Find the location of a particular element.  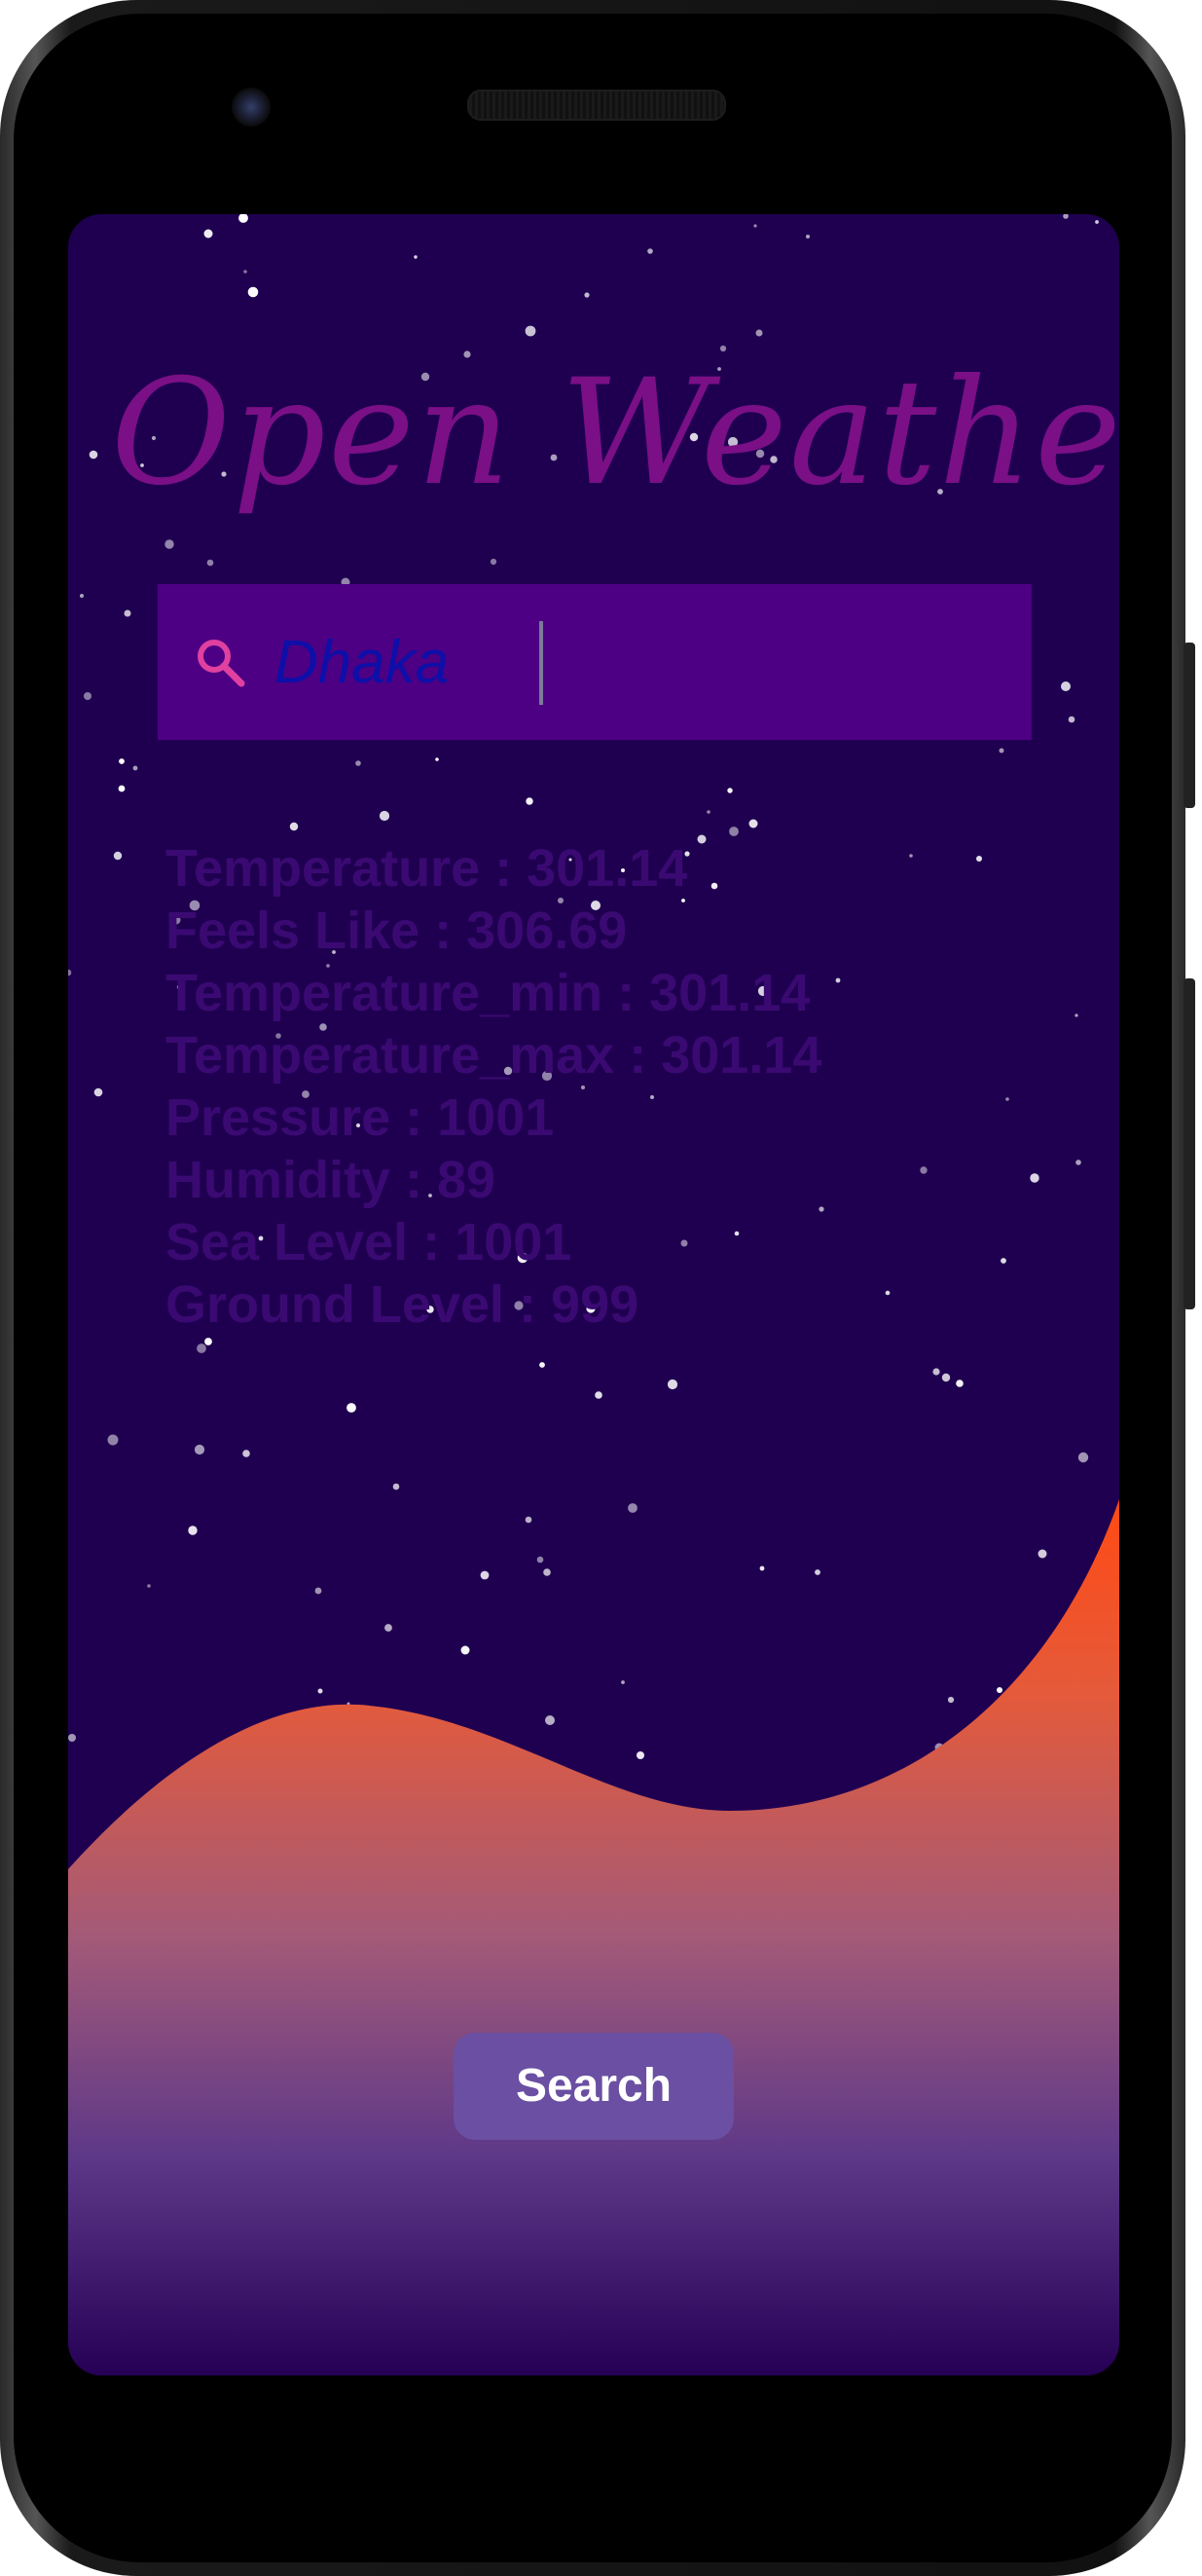

text-cursor is located at coordinates (541, 663).